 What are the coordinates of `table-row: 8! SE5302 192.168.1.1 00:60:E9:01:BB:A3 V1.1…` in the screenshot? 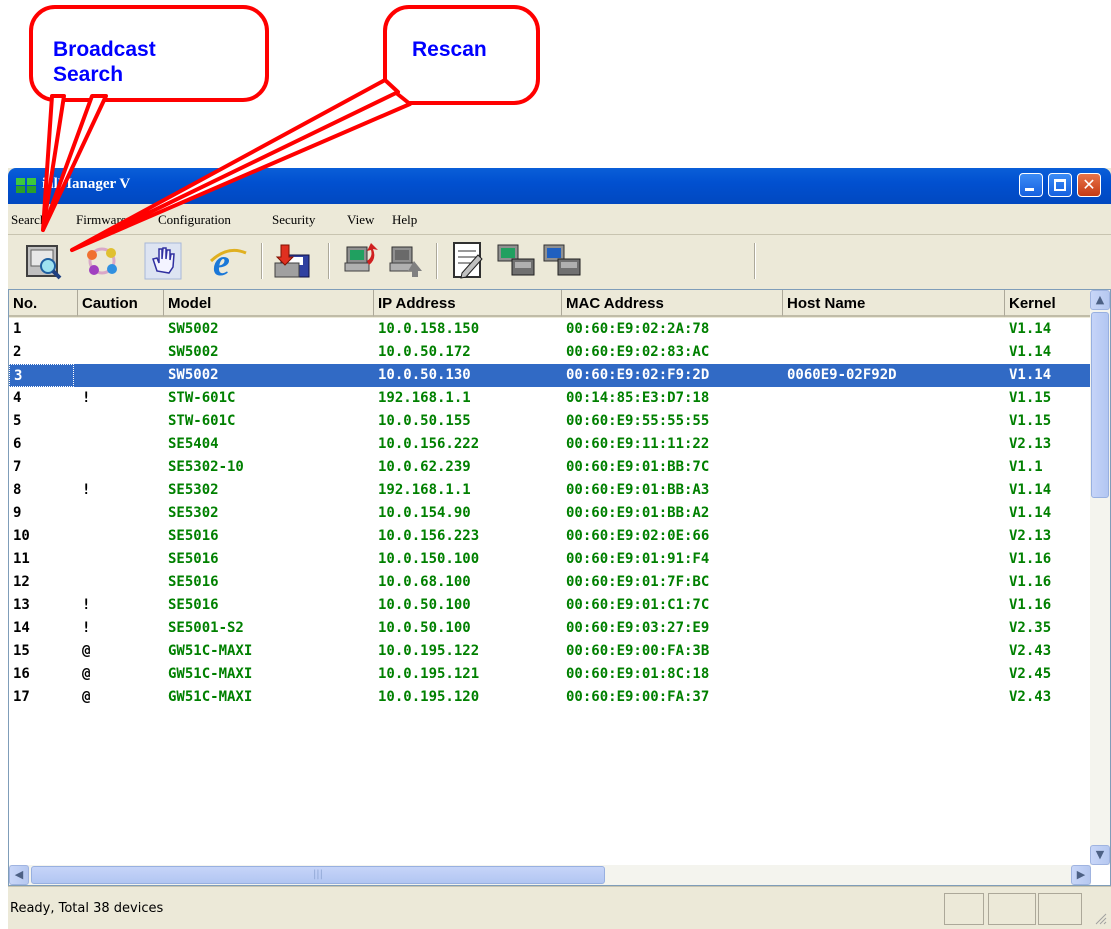 It's located at (550, 490).